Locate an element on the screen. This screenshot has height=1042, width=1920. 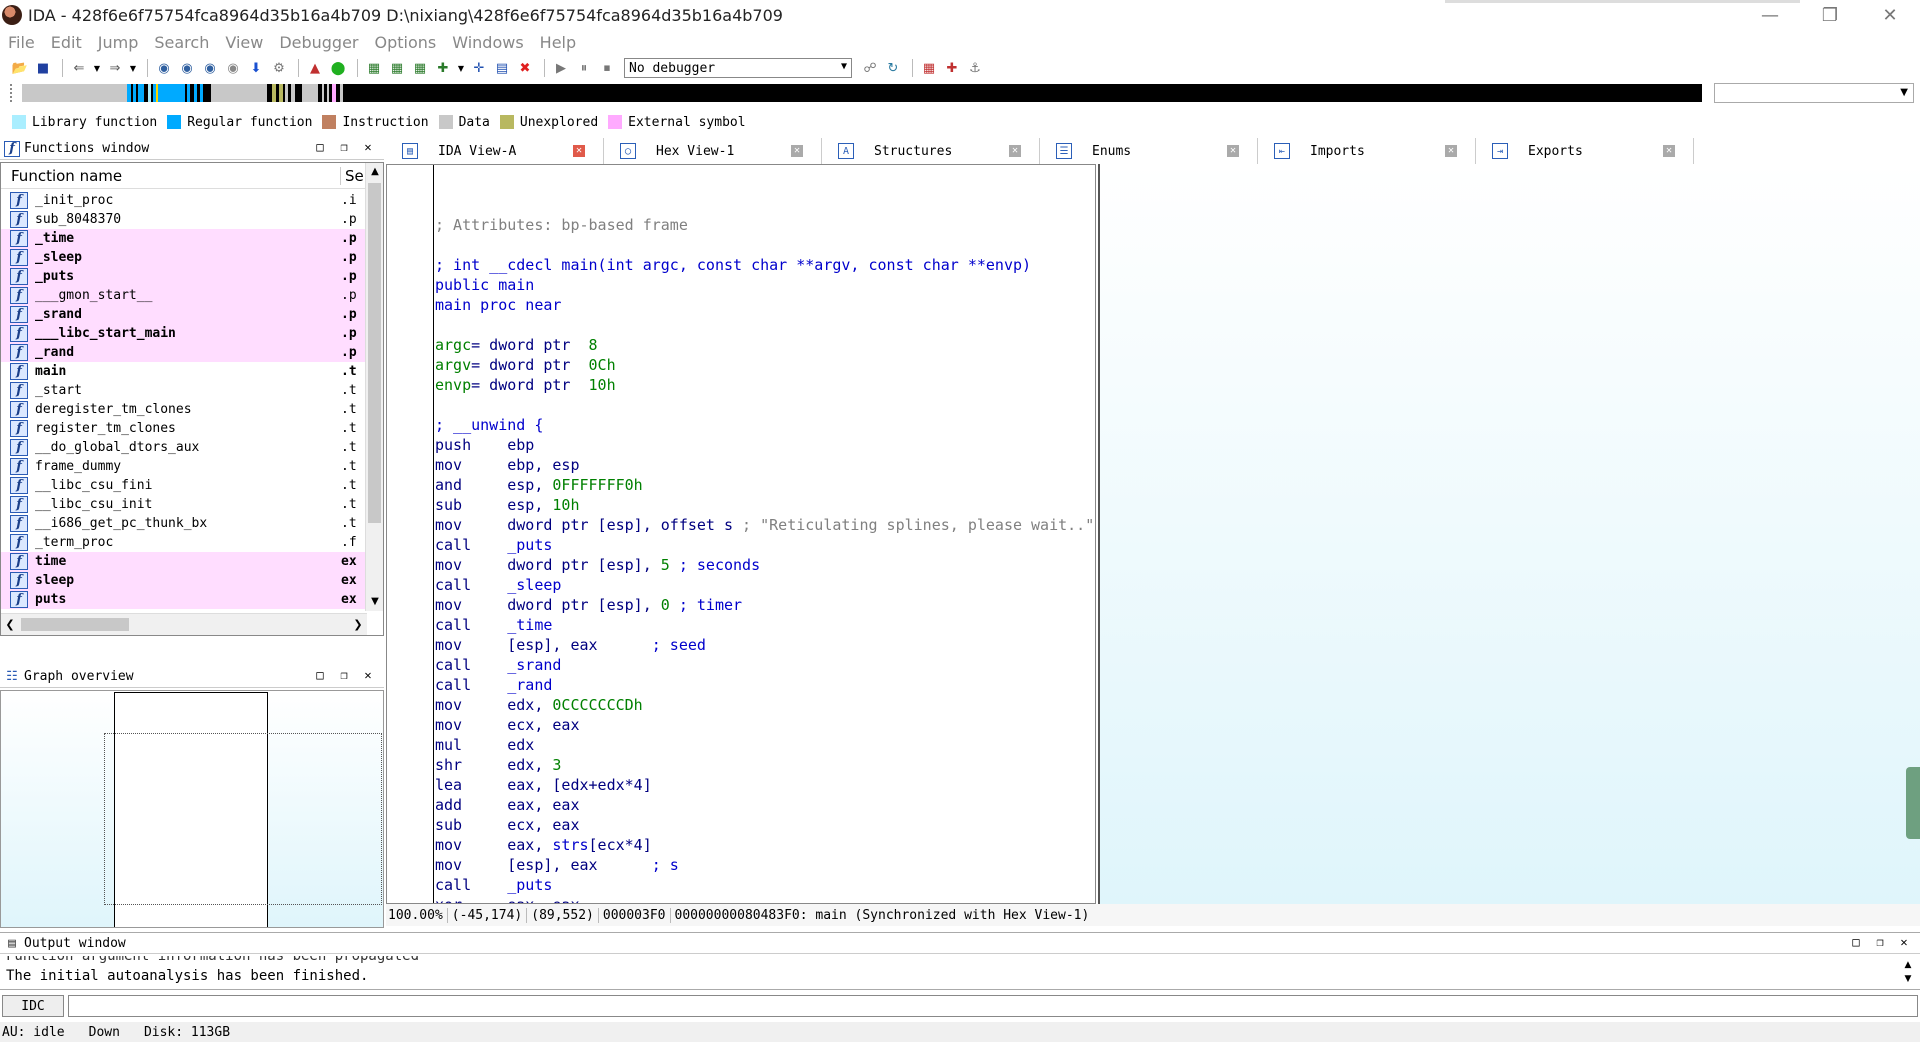
jump-button: ⬇ is located at coordinates (256, 68).